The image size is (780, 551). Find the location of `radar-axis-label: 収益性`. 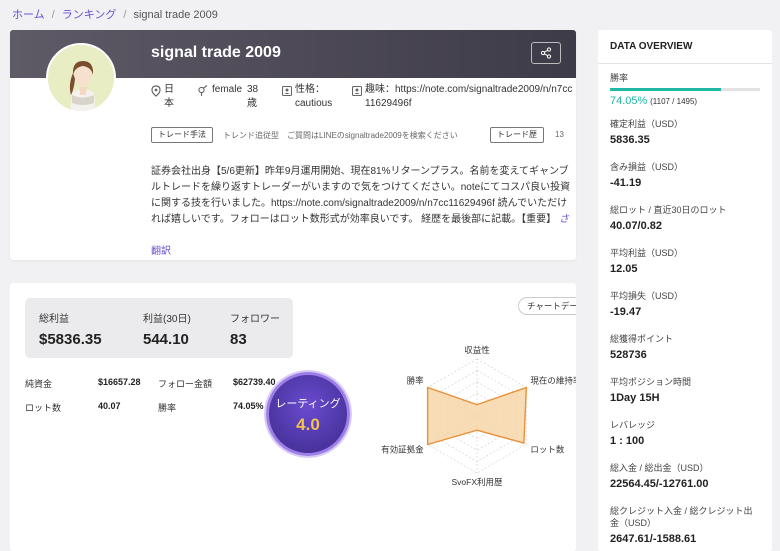

radar-axis-label: 収益性 is located at coordinates (477, 350).